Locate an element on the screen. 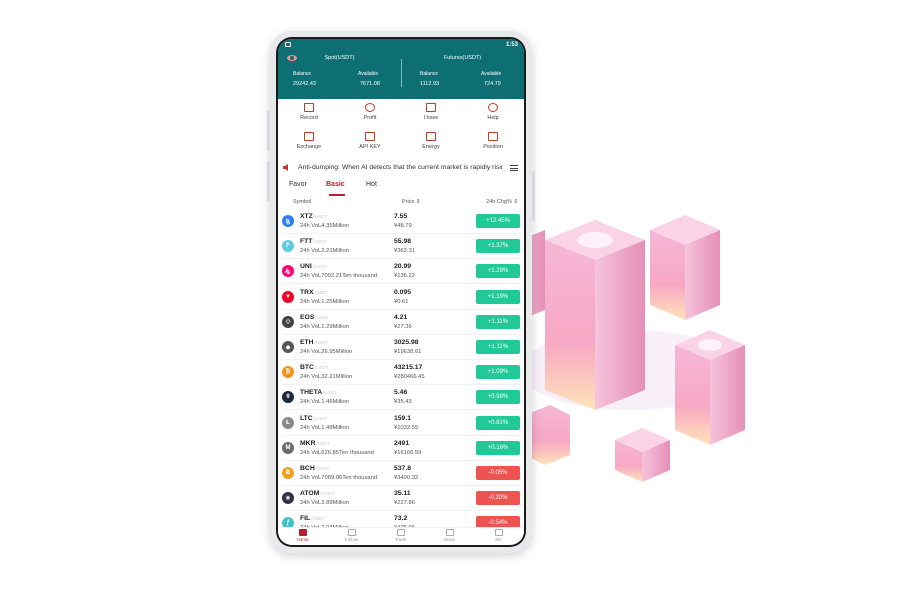  trade-icon is located at coordinates (400, 532).